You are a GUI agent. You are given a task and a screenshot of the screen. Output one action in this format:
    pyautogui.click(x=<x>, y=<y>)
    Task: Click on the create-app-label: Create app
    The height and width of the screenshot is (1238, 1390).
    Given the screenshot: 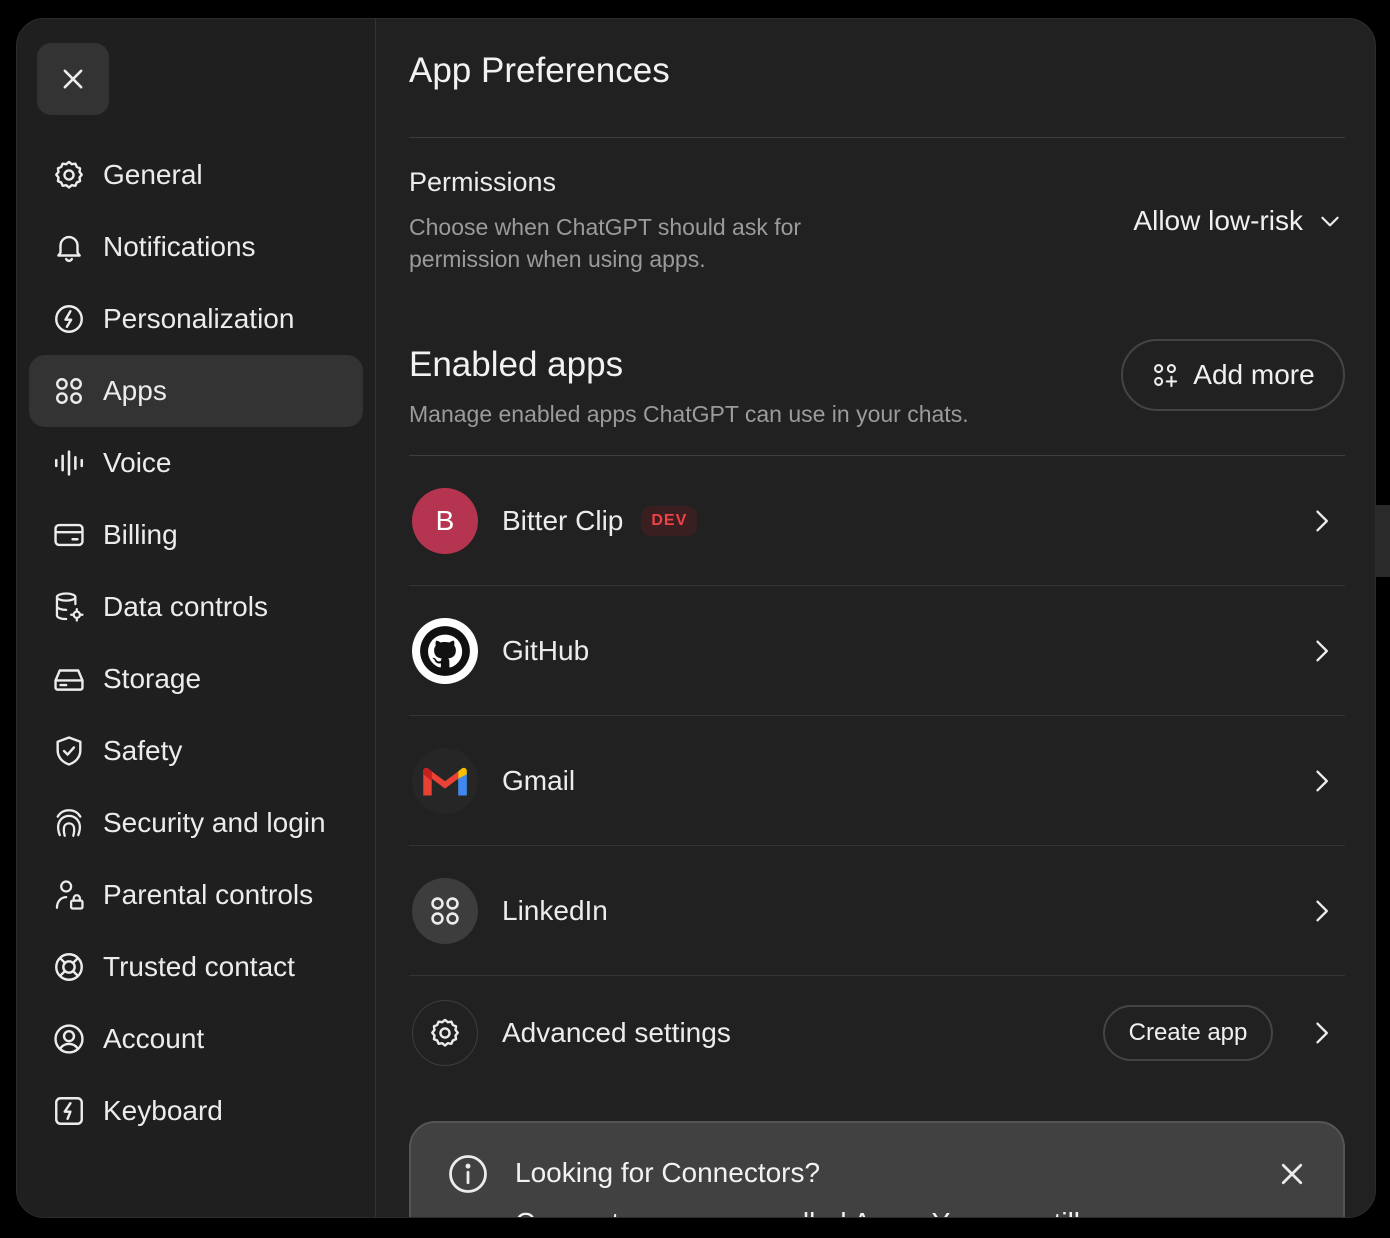 What is the action you would take?
    pyautogui.click(x=1188, y=1032)
    